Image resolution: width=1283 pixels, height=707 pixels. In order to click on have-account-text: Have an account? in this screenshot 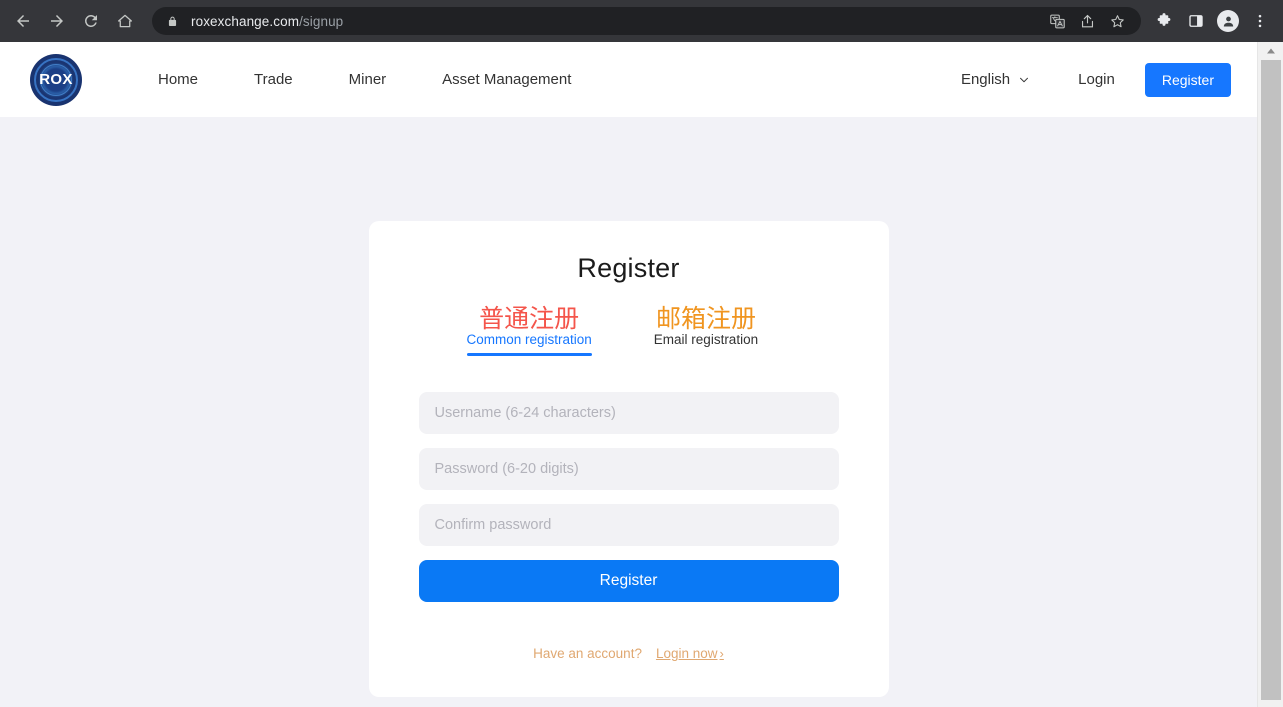, I will do `click(587, 654)`.